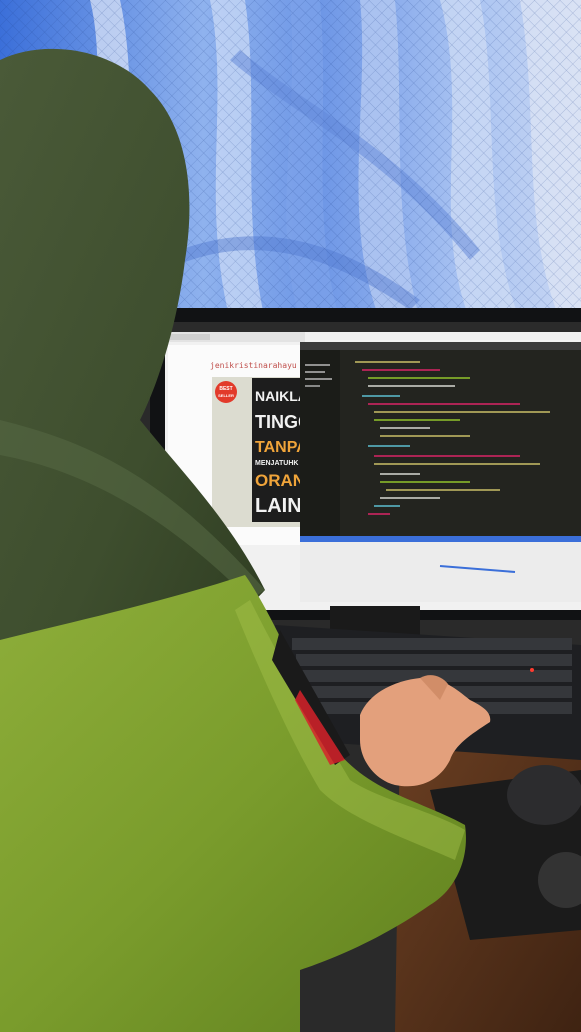 Image resolution: width=581 pixels, height=1032 pixels. What do you see at coordinates (226, 395) in the screenshot?
I see `badge-line2: SELLER` at bounding box center [226, 395].